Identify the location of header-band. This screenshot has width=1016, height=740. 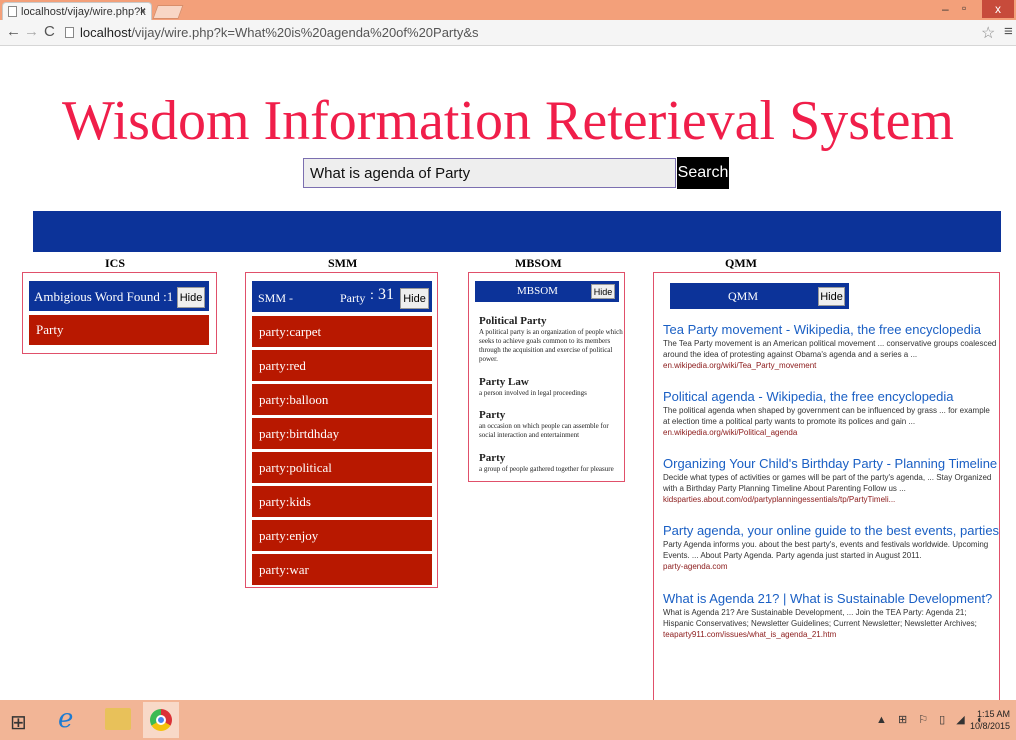
(517, 231).